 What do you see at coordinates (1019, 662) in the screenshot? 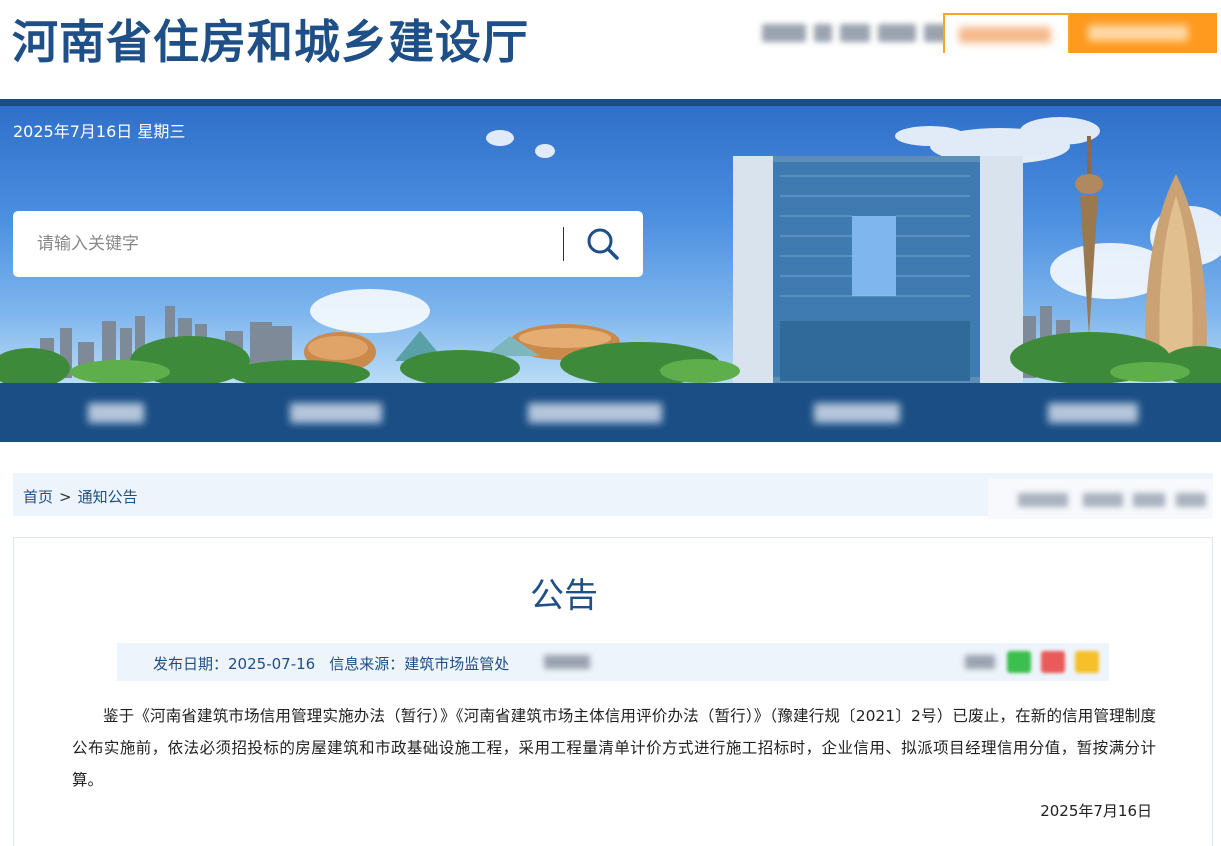
I see `share-wechat-icon` at bounding box center [1019, 662].